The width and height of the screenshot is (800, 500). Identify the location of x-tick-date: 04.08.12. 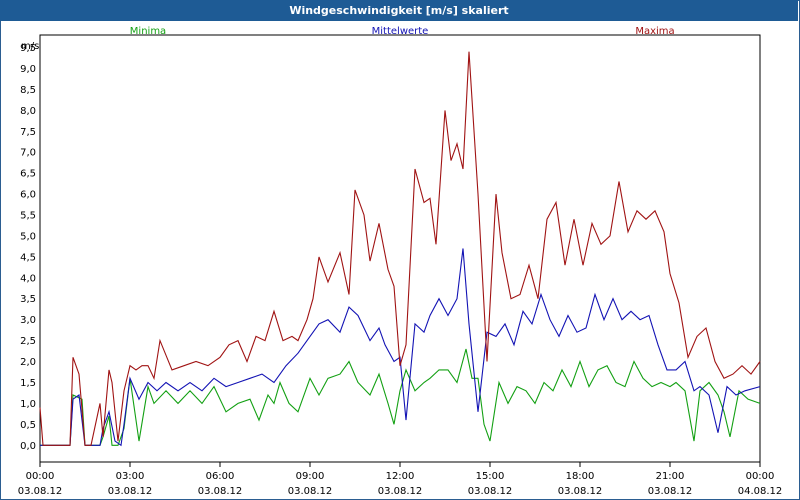
(760, 491).